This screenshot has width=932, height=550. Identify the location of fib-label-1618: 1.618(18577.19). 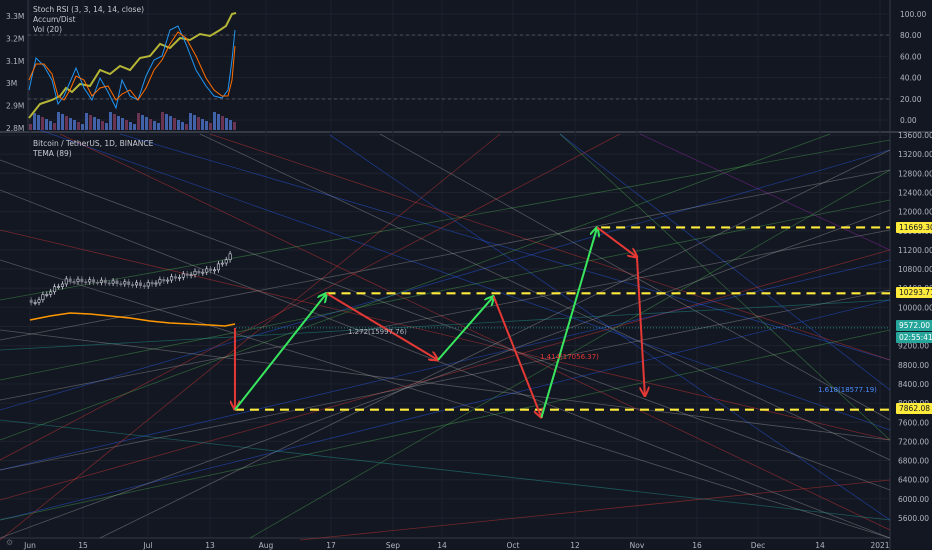
(847, 390).